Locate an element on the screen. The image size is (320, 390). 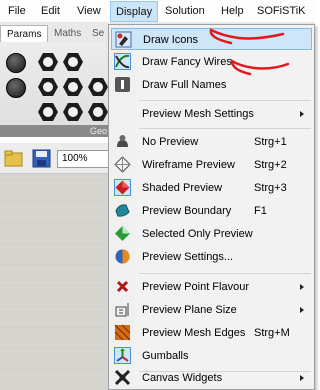
draw-icons-icon is located at coordinates (123, 39).